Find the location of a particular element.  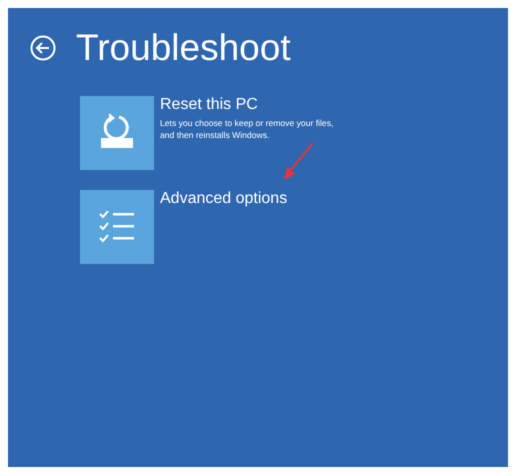

annotation-arrow is located at coordinates (299, 161).